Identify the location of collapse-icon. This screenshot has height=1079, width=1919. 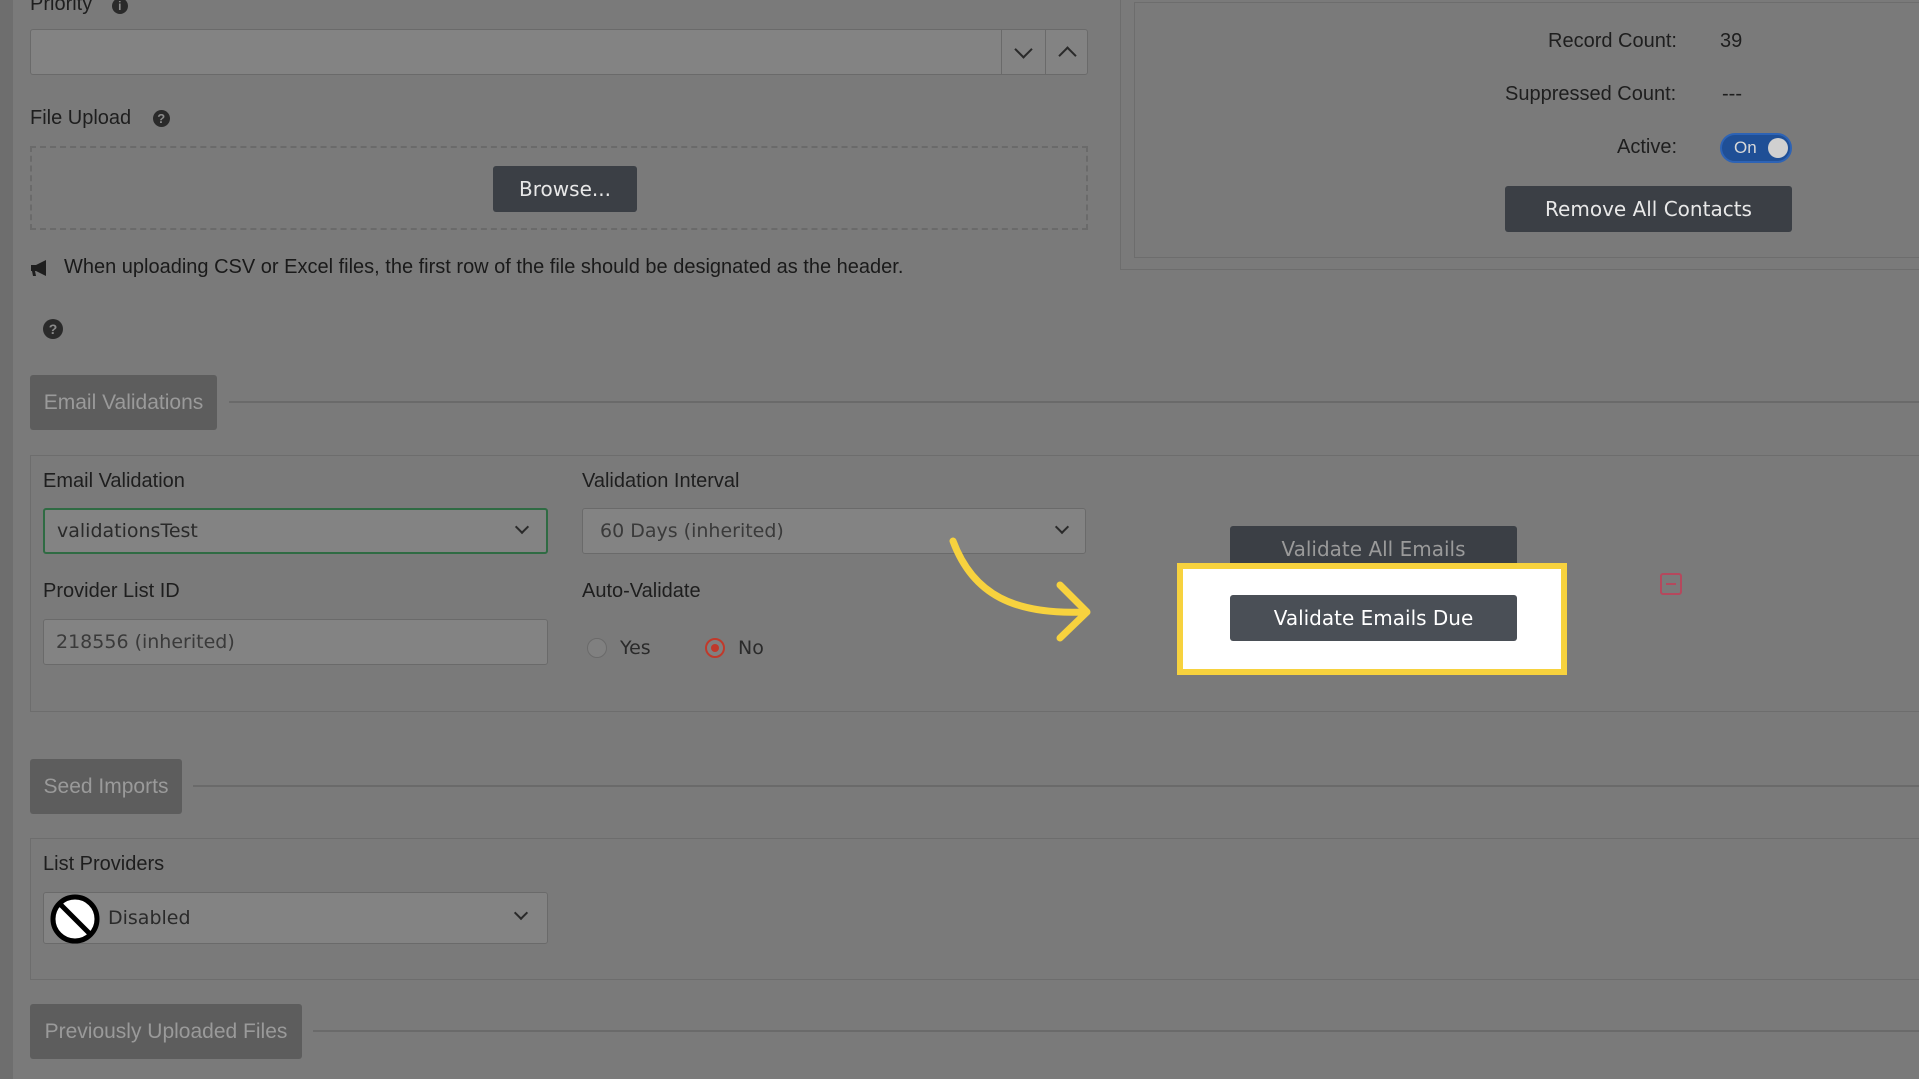
(1671, 584).